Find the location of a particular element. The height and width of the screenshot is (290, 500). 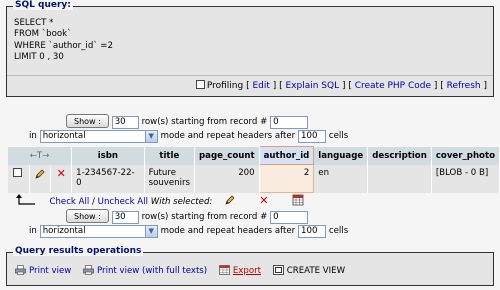

row-checkbox is located at coordinates (17, 172).